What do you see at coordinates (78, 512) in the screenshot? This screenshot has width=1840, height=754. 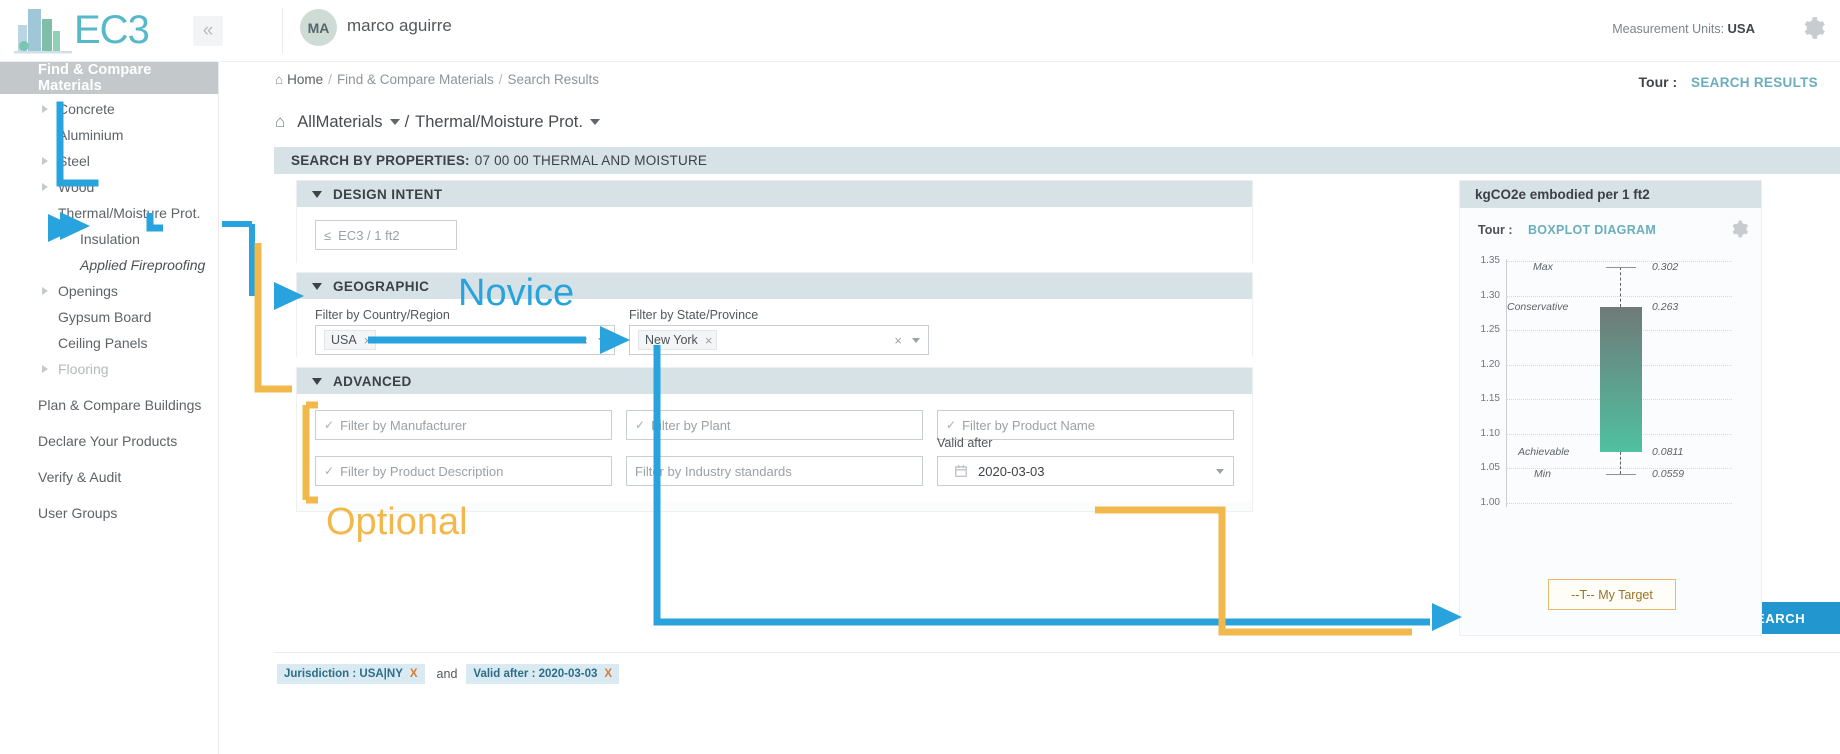 I see `sidebar-item-label: User Groups` at bounding box center [78, 512].